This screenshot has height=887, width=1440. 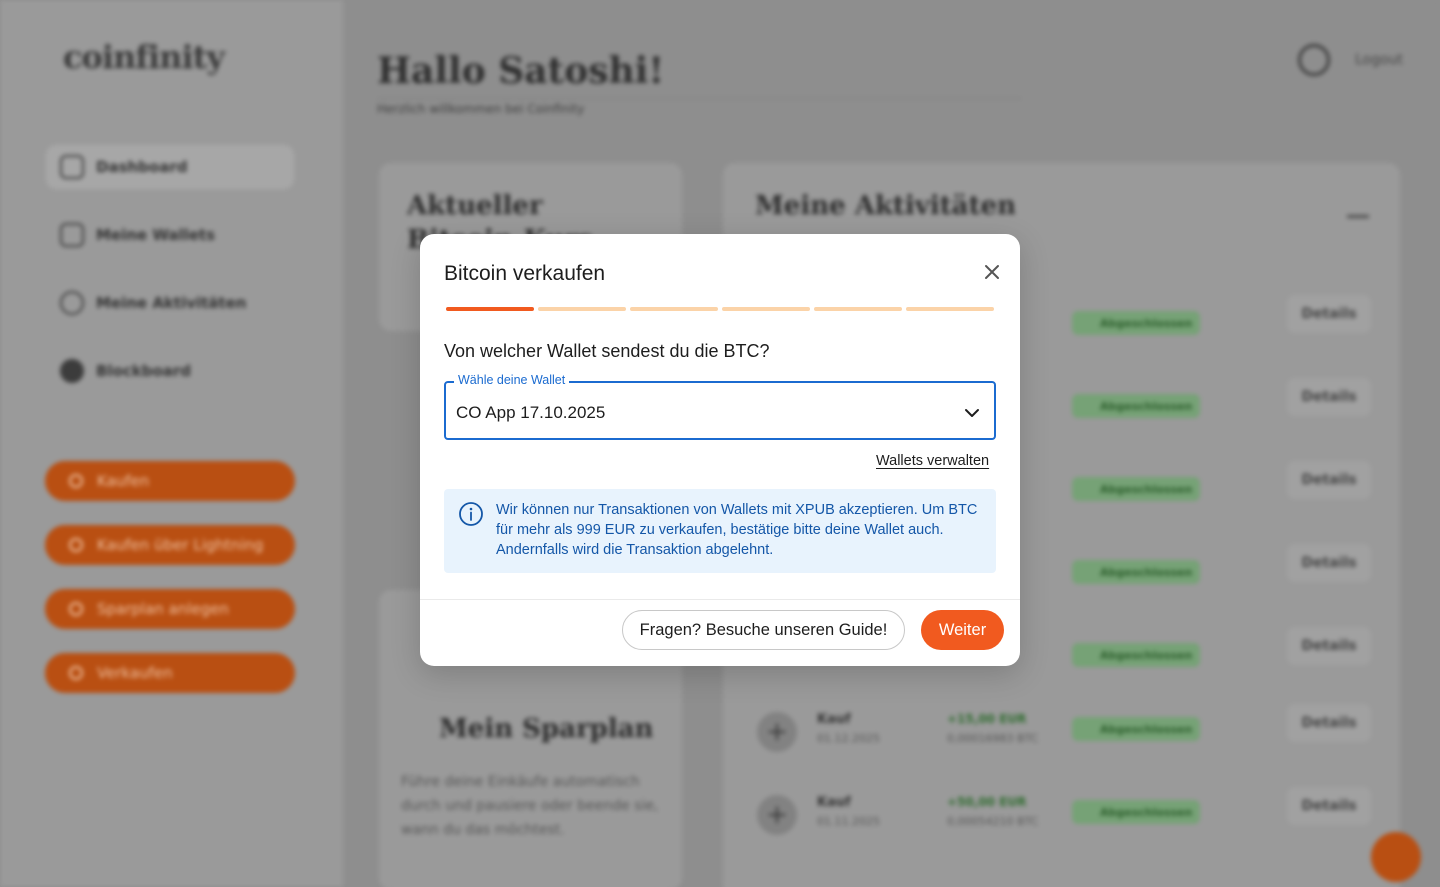 I want to click on activity-date: 01.11.2025, so click(x=848, y=821).